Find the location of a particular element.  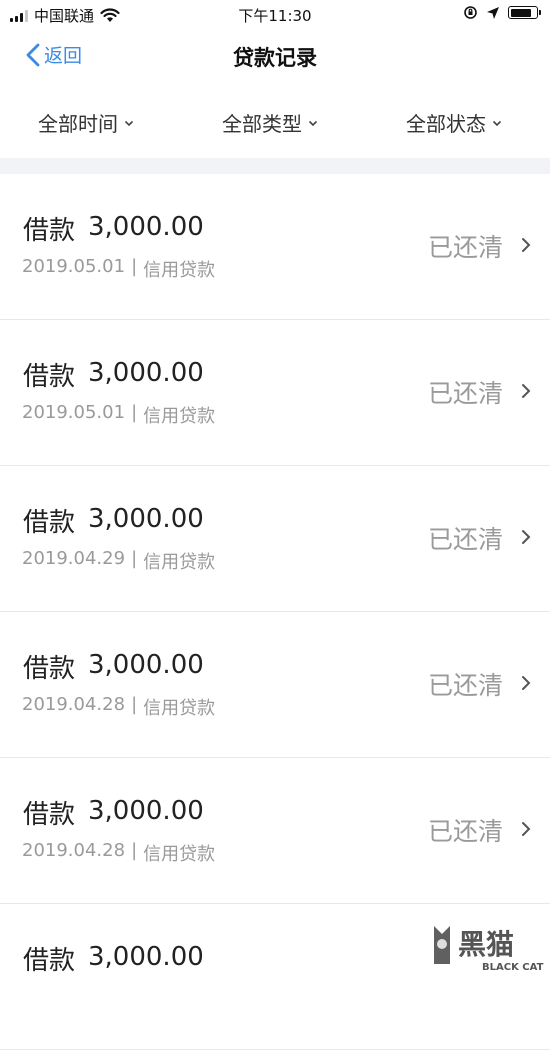

filter-bar: 全部时间 全部类型 全部状态 is located at coordinates (275, 124).